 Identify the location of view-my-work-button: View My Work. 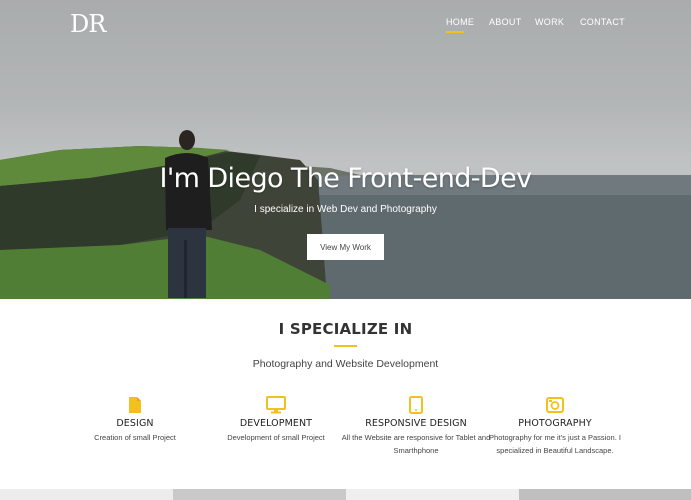
(345, 247).